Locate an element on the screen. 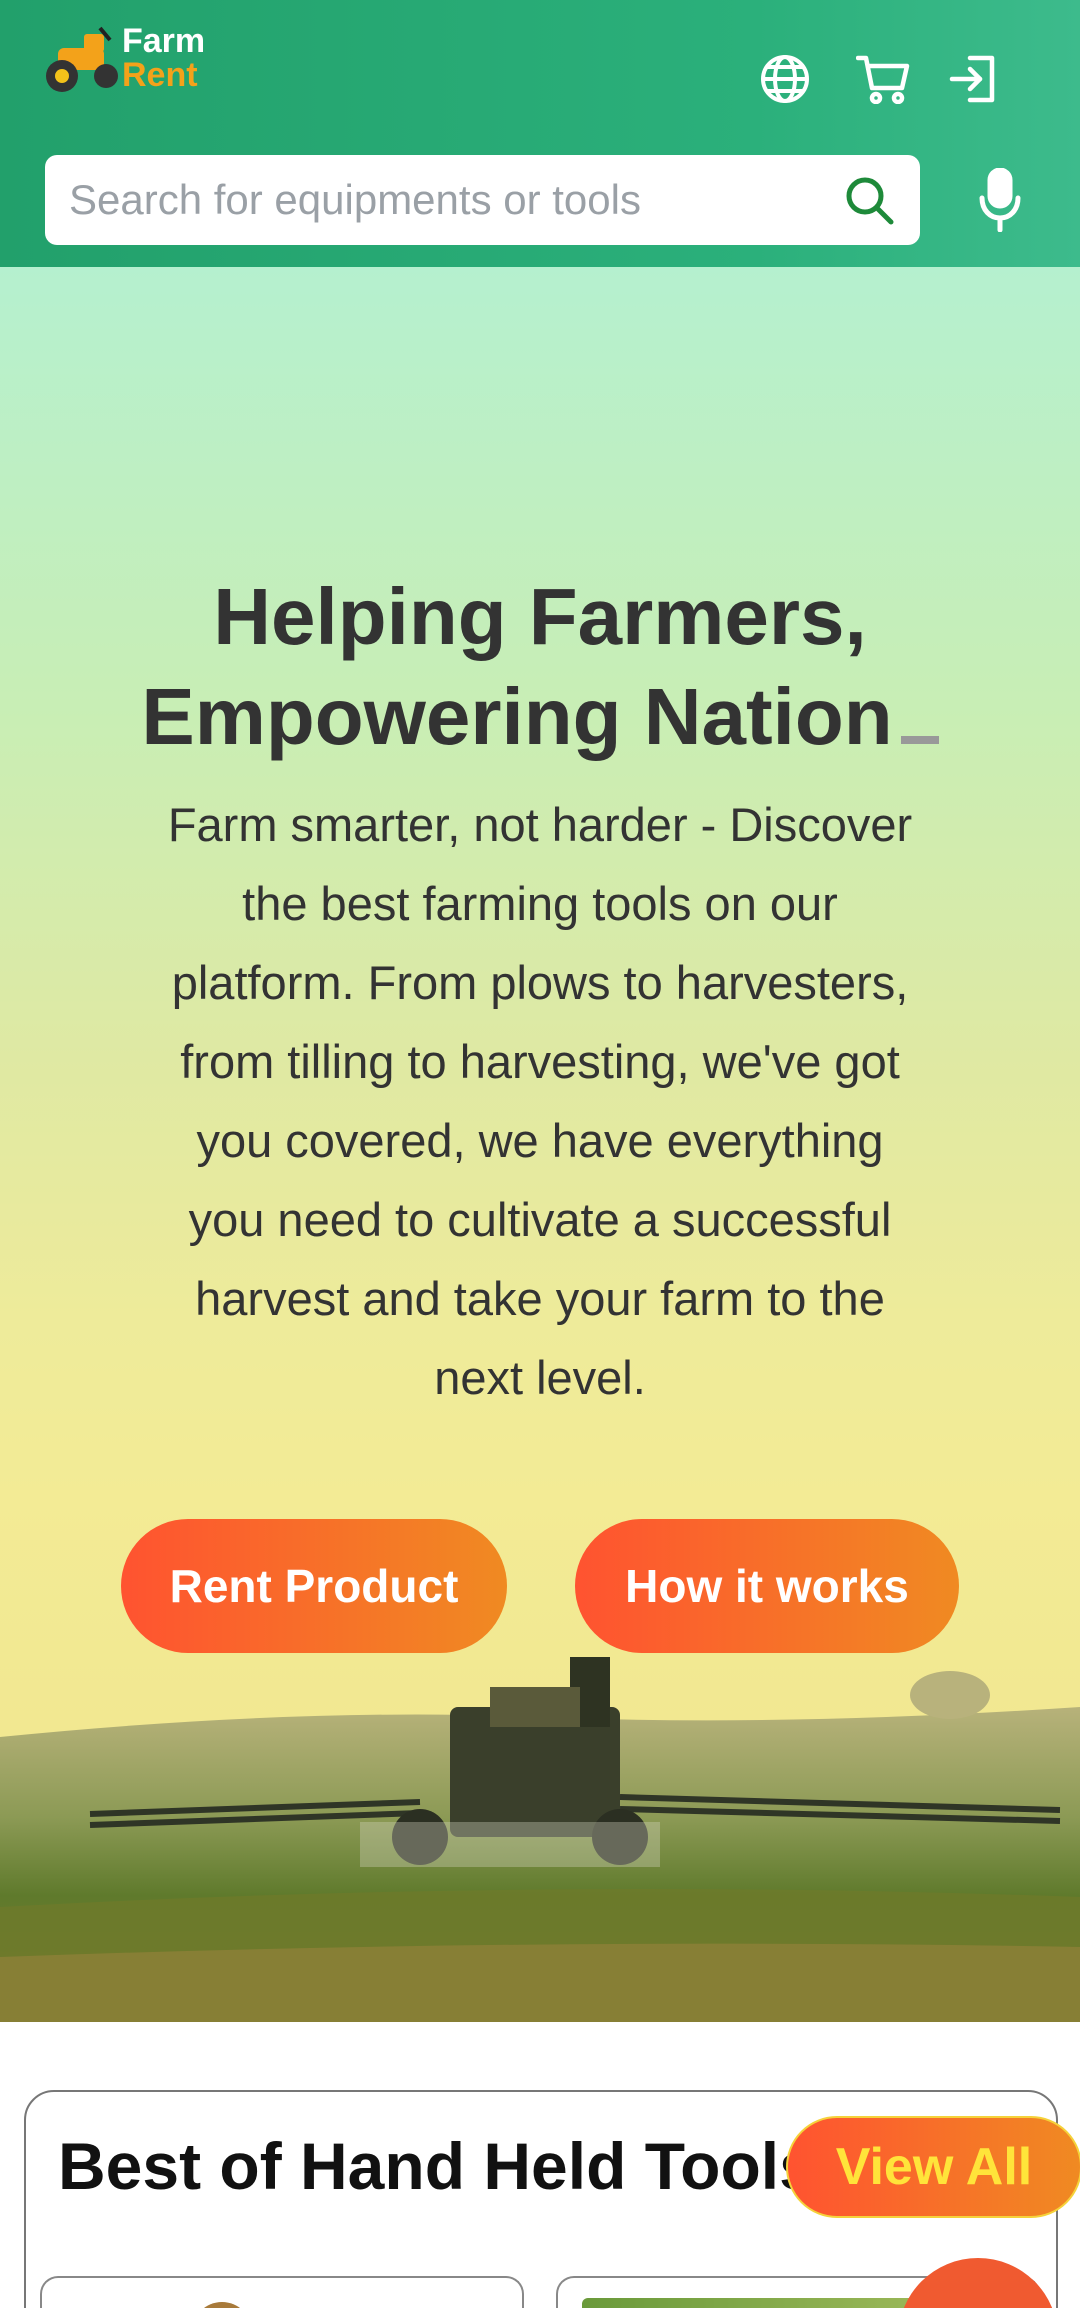 The height and width of the screenshot is (2308, 1080). section-title: Best of Hand Held Tools is located at coordinates (437, 2166).